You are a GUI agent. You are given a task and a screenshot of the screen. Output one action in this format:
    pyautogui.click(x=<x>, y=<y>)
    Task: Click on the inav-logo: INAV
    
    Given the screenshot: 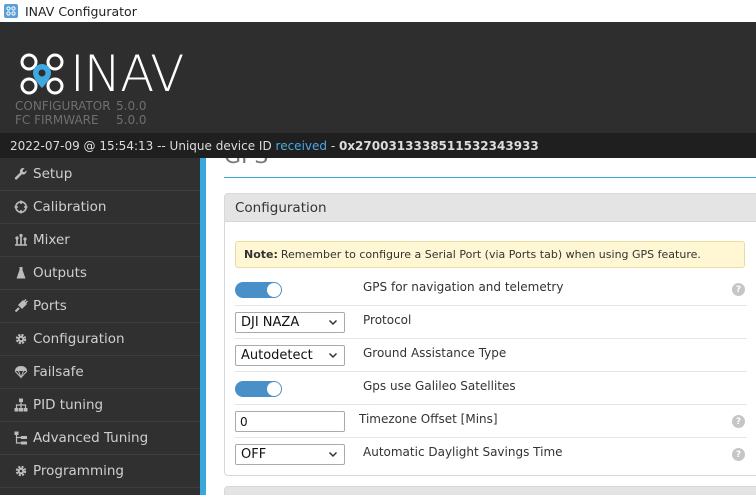 What is the action you would take?
    pyautogui.click(x=101, y=74)
    